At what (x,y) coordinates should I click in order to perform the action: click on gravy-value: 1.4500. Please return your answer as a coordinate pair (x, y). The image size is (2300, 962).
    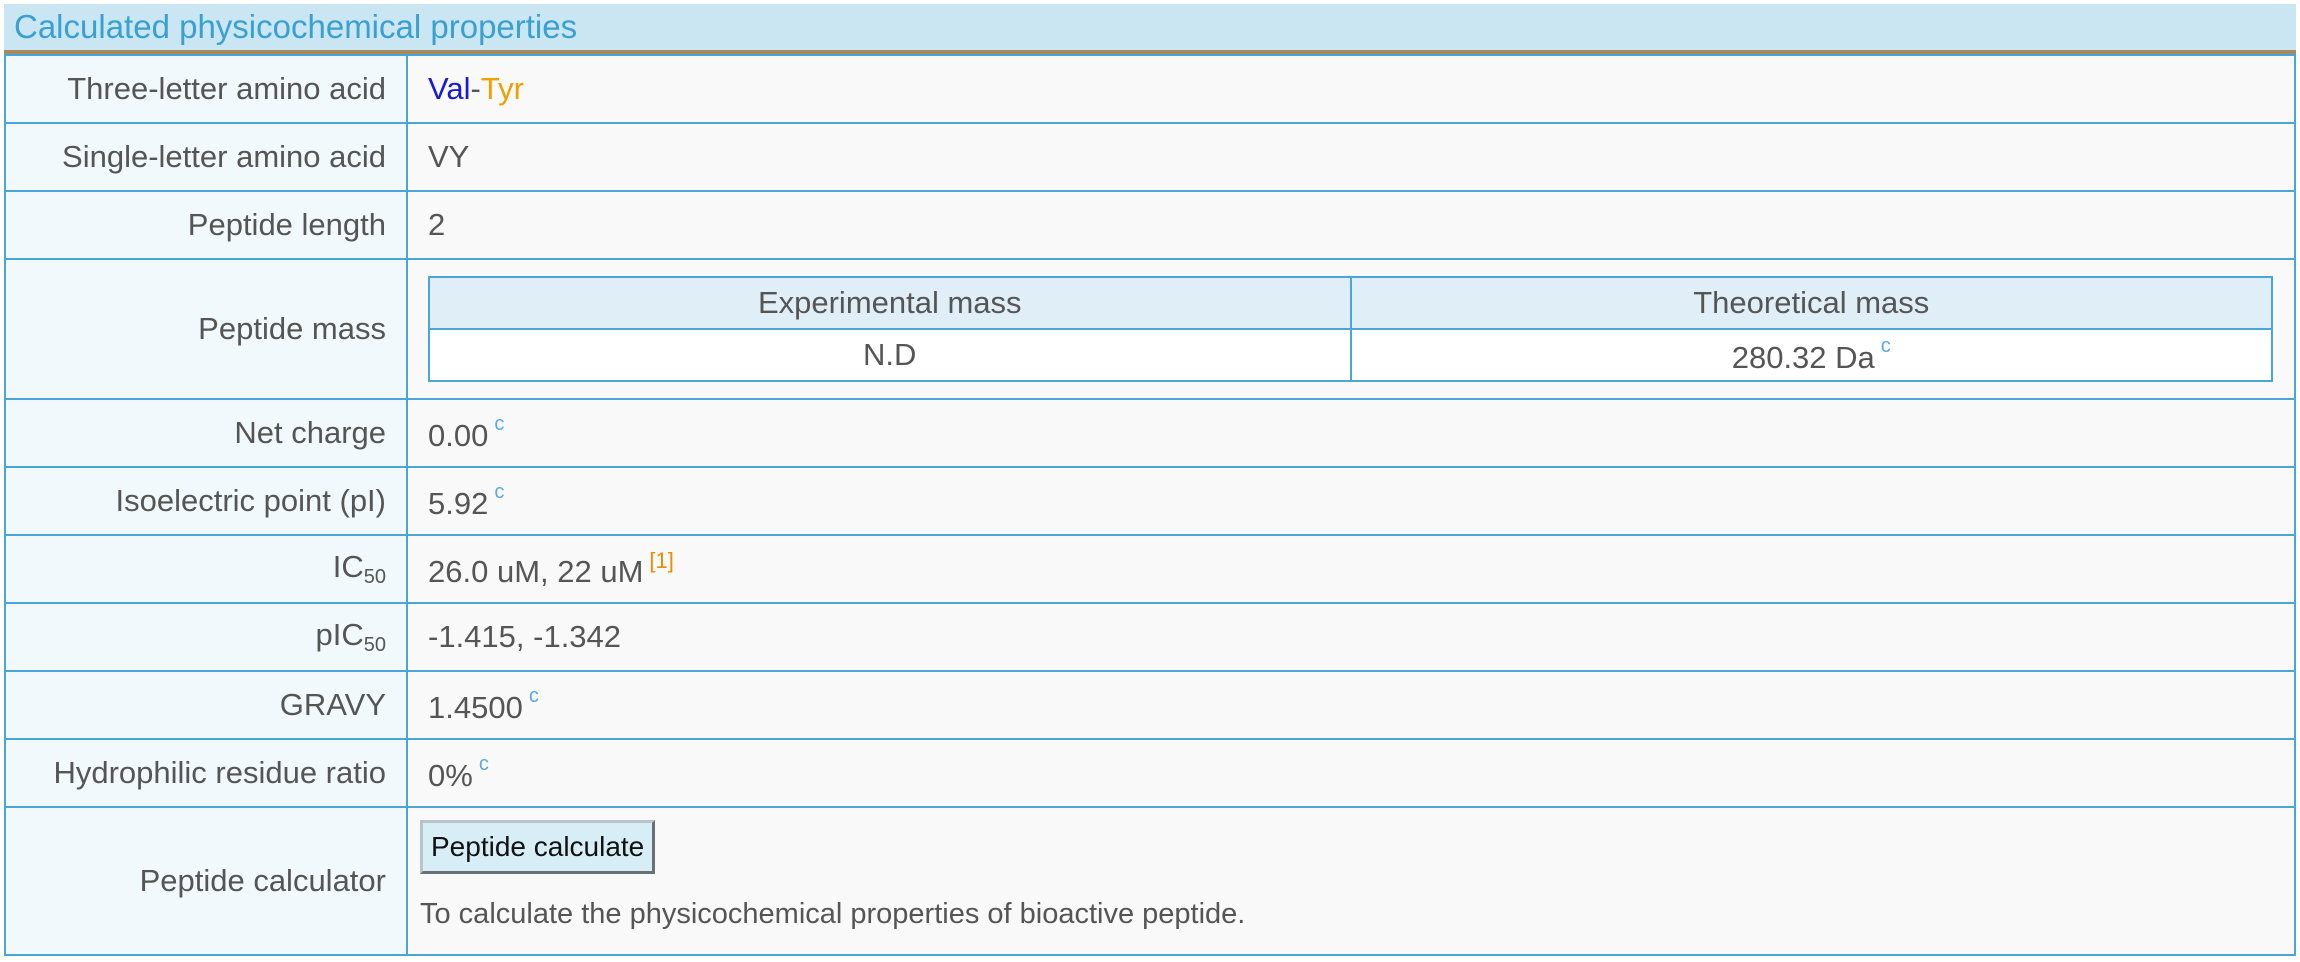
    Looking at the image, I should click on (475, 707).